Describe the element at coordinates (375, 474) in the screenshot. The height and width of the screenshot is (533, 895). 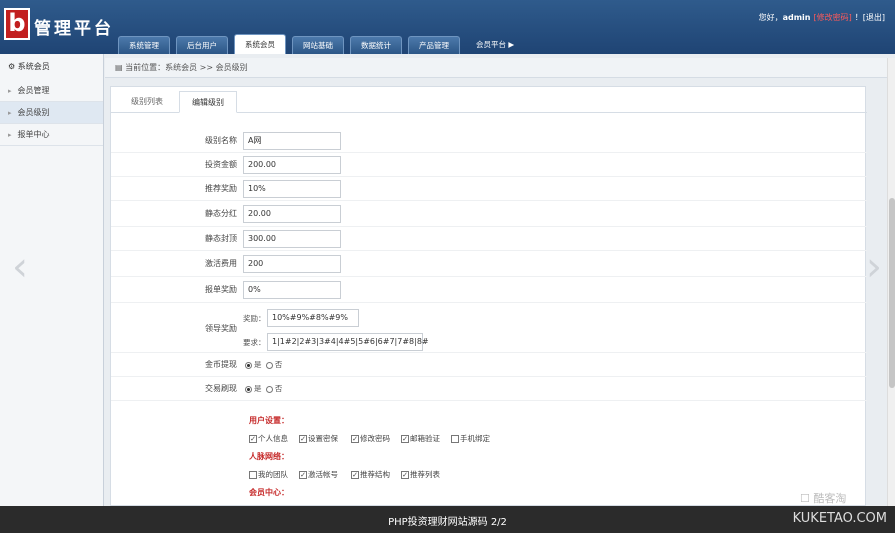
I see `checkbox-label: 推荐结构` at that location.